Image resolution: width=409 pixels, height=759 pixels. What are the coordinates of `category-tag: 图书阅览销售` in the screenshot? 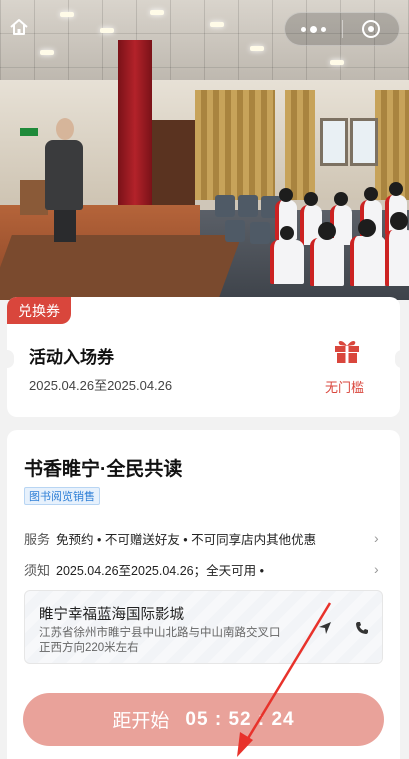 It's located at (62, 496).